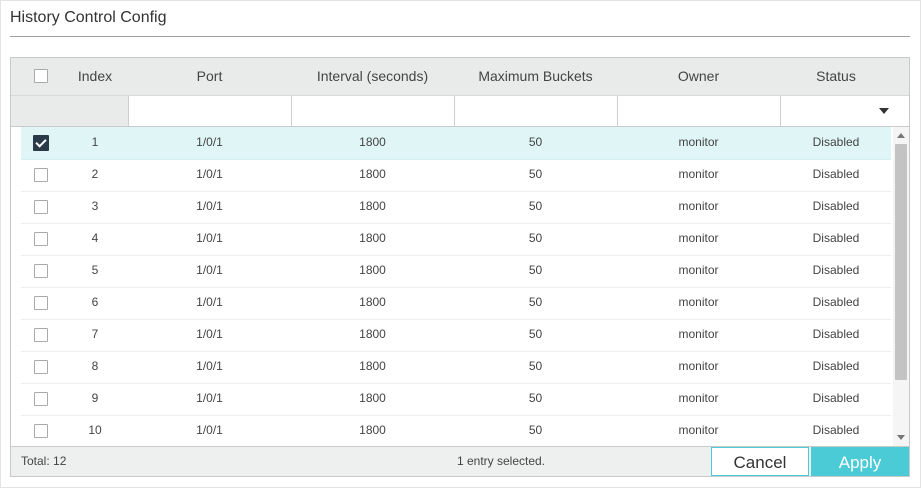 The height and width of the screenshot is (488, 921). I want to click on apply-button: Apply, so click(860, 461).